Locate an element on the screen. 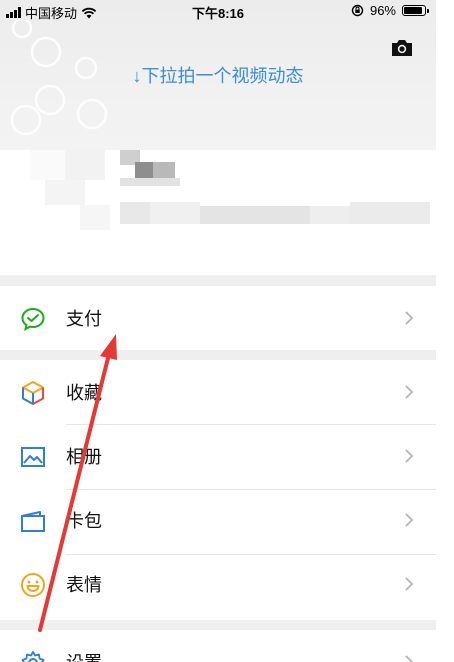 The height and width of the screenshot is (662, 454). camera-icon is located at coordinates (402, 48).